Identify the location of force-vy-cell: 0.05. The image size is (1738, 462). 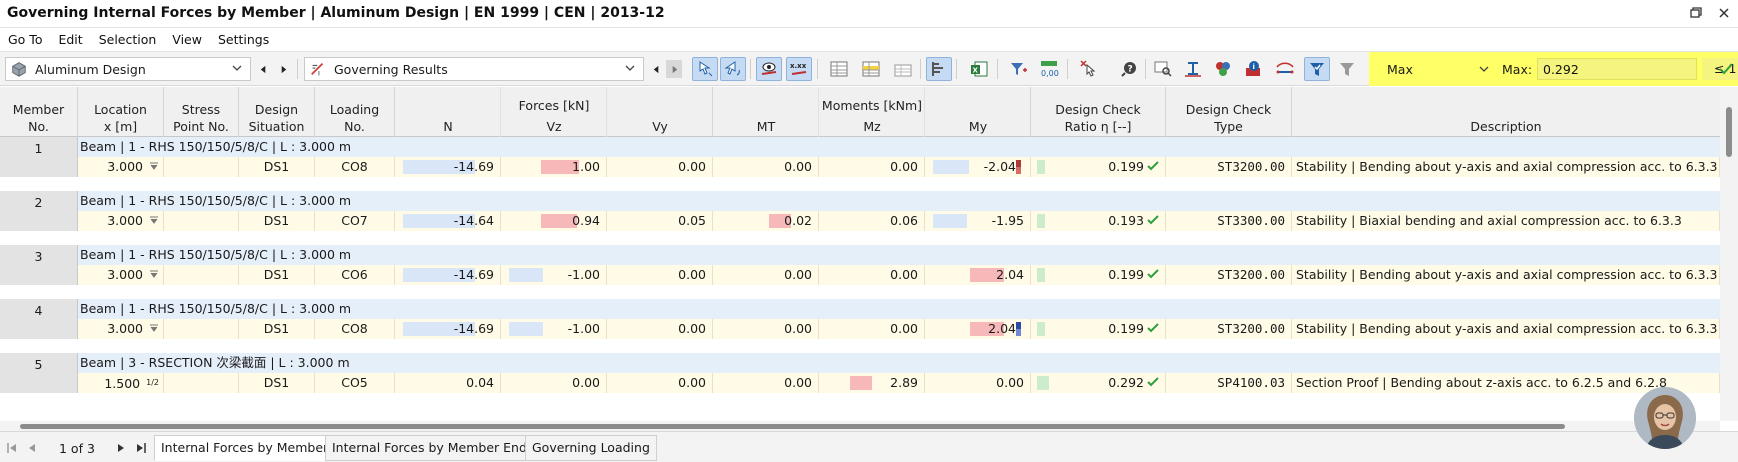
(660, 221).